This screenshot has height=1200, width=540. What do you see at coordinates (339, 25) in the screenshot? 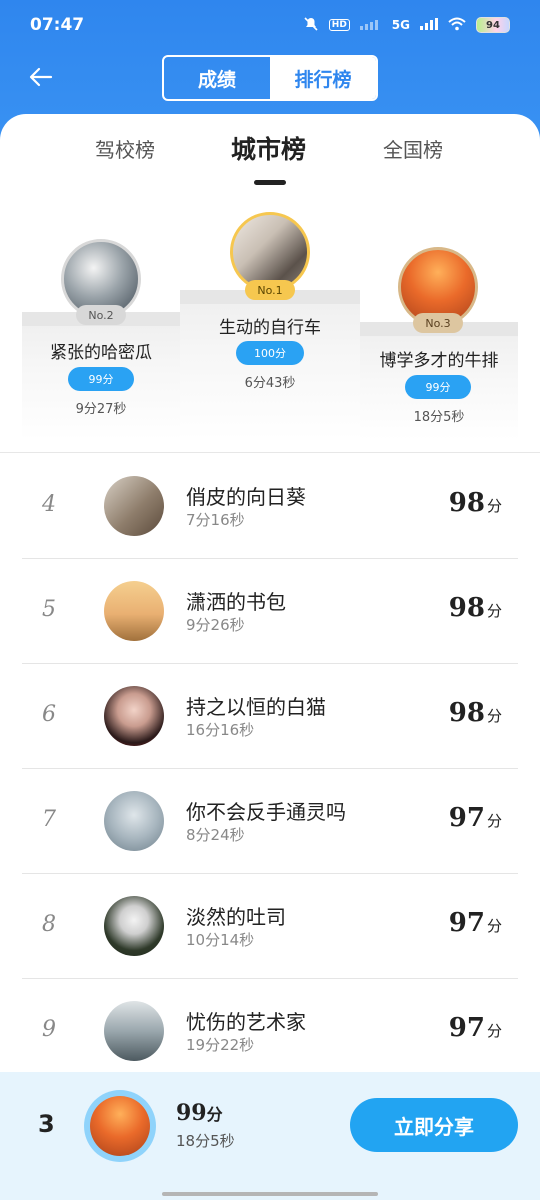
I see `hd-icon: HD` at bounding box center [339, 25].